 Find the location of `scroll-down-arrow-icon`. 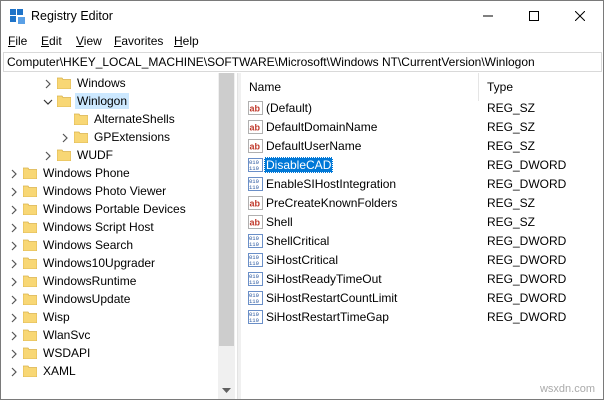

scroll-down-arrow-icon is located at coordinates (226, 390).